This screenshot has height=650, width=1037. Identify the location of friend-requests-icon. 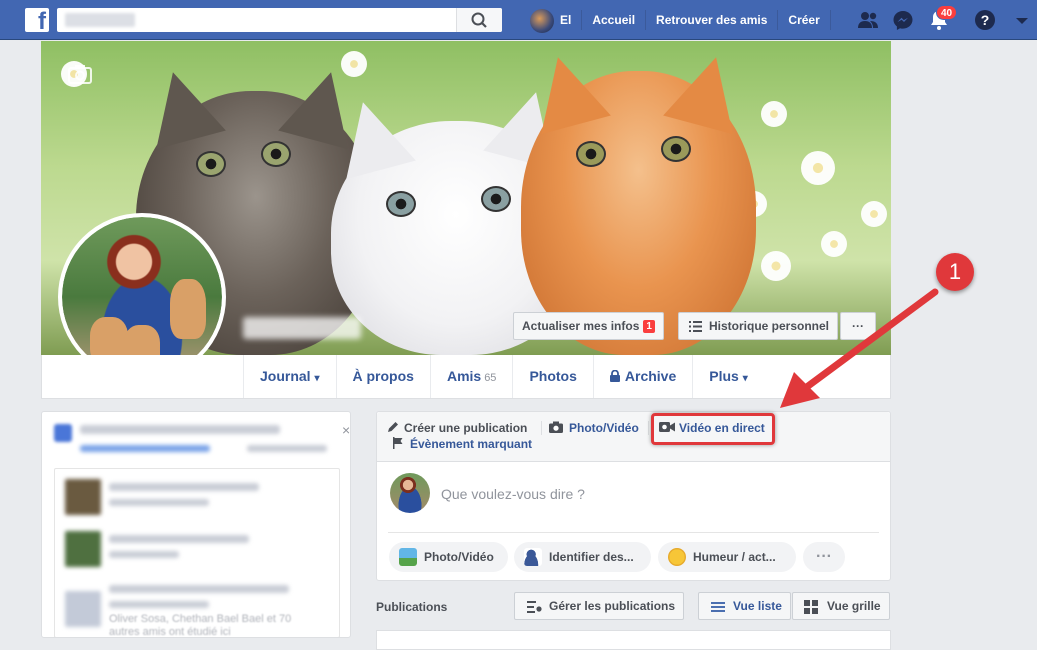
(868, 20).